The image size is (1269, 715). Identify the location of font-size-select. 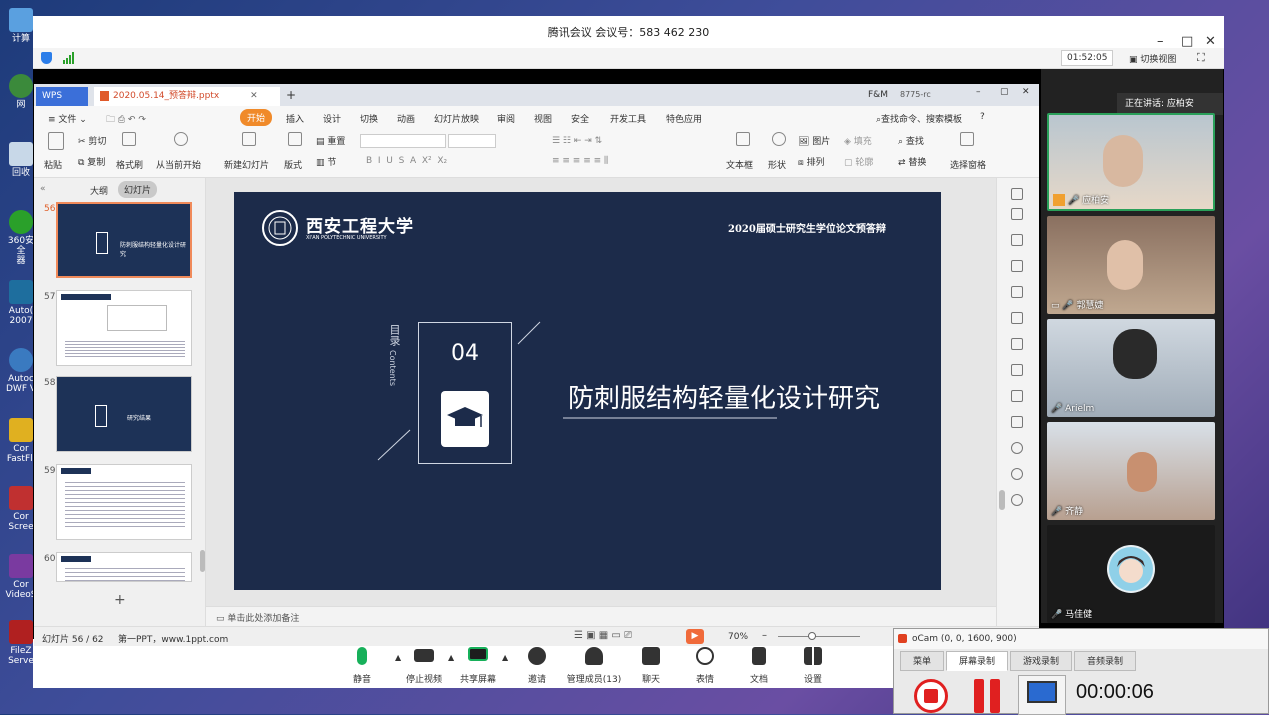
(472, 141).